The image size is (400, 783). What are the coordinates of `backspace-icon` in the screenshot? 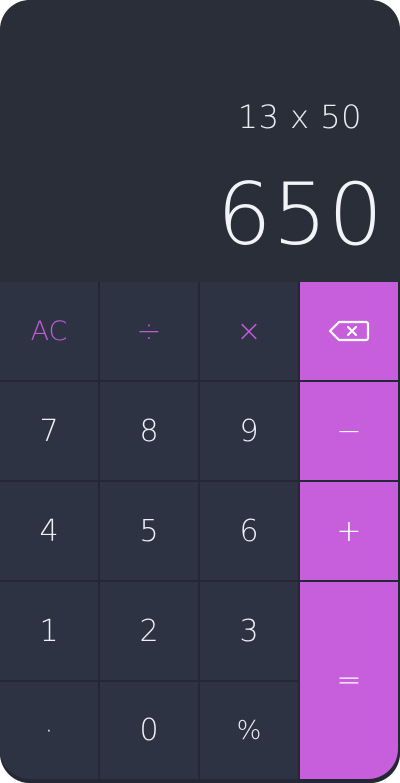 It's located at (349, 331).